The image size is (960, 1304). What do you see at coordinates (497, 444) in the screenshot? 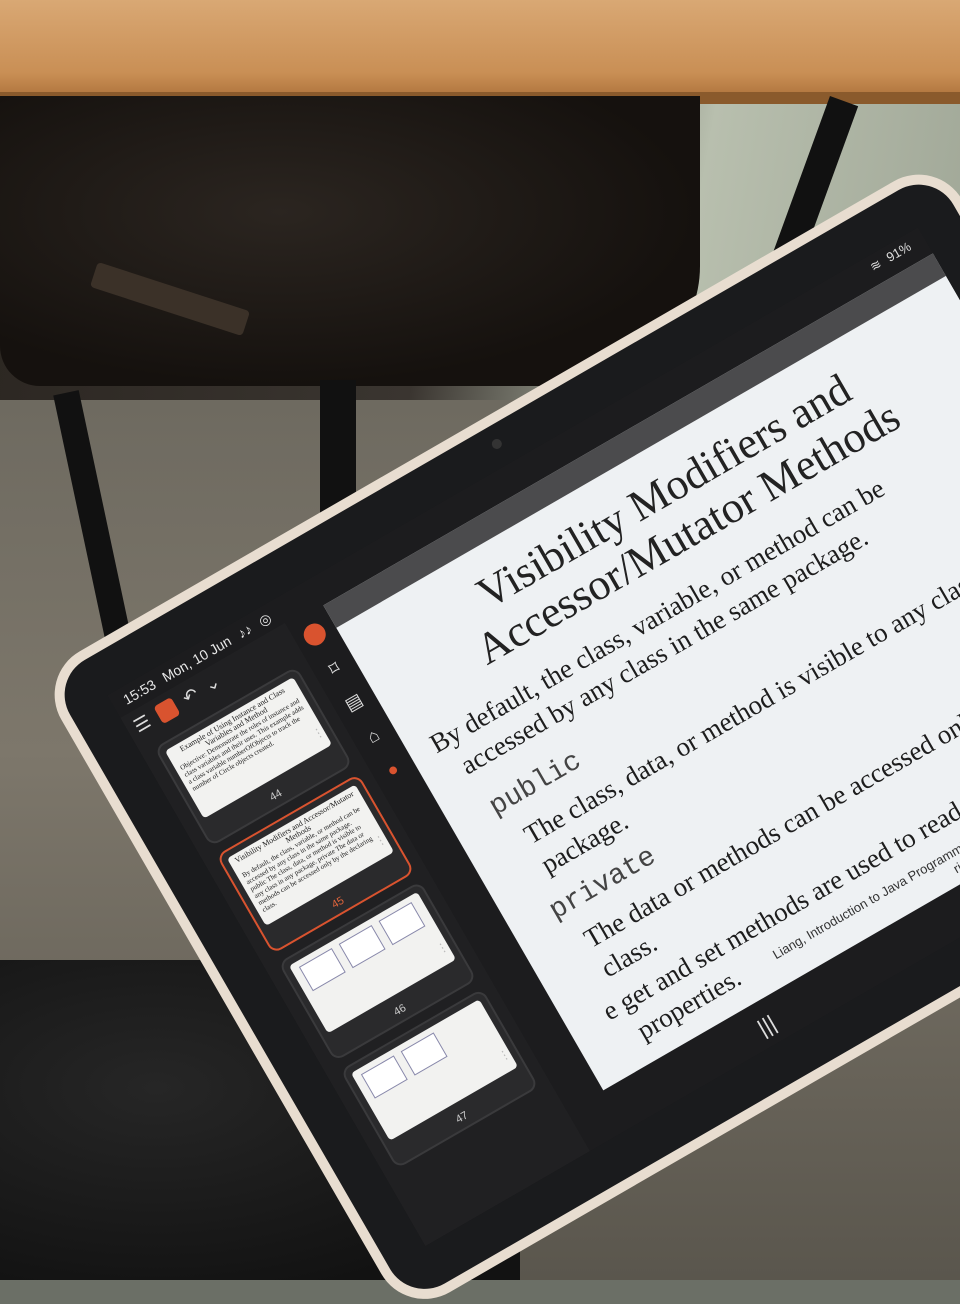
I see `front-camera` at bounding box center [497, 444].